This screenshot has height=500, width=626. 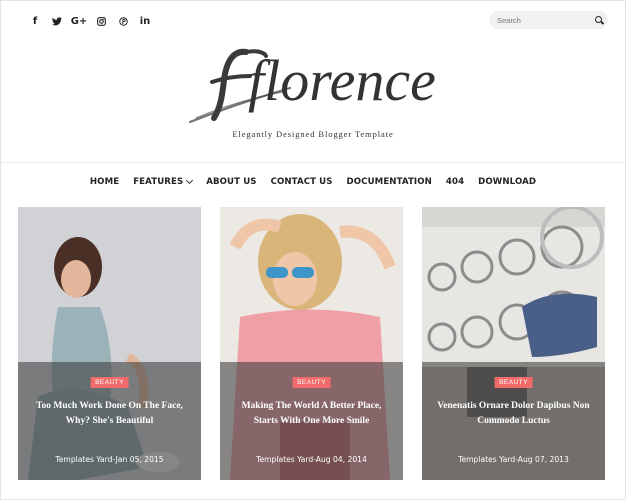 What do you see at coordinates (599, 20) in the screenshot?
I see `search-icon` at bounding box center [599, 20].